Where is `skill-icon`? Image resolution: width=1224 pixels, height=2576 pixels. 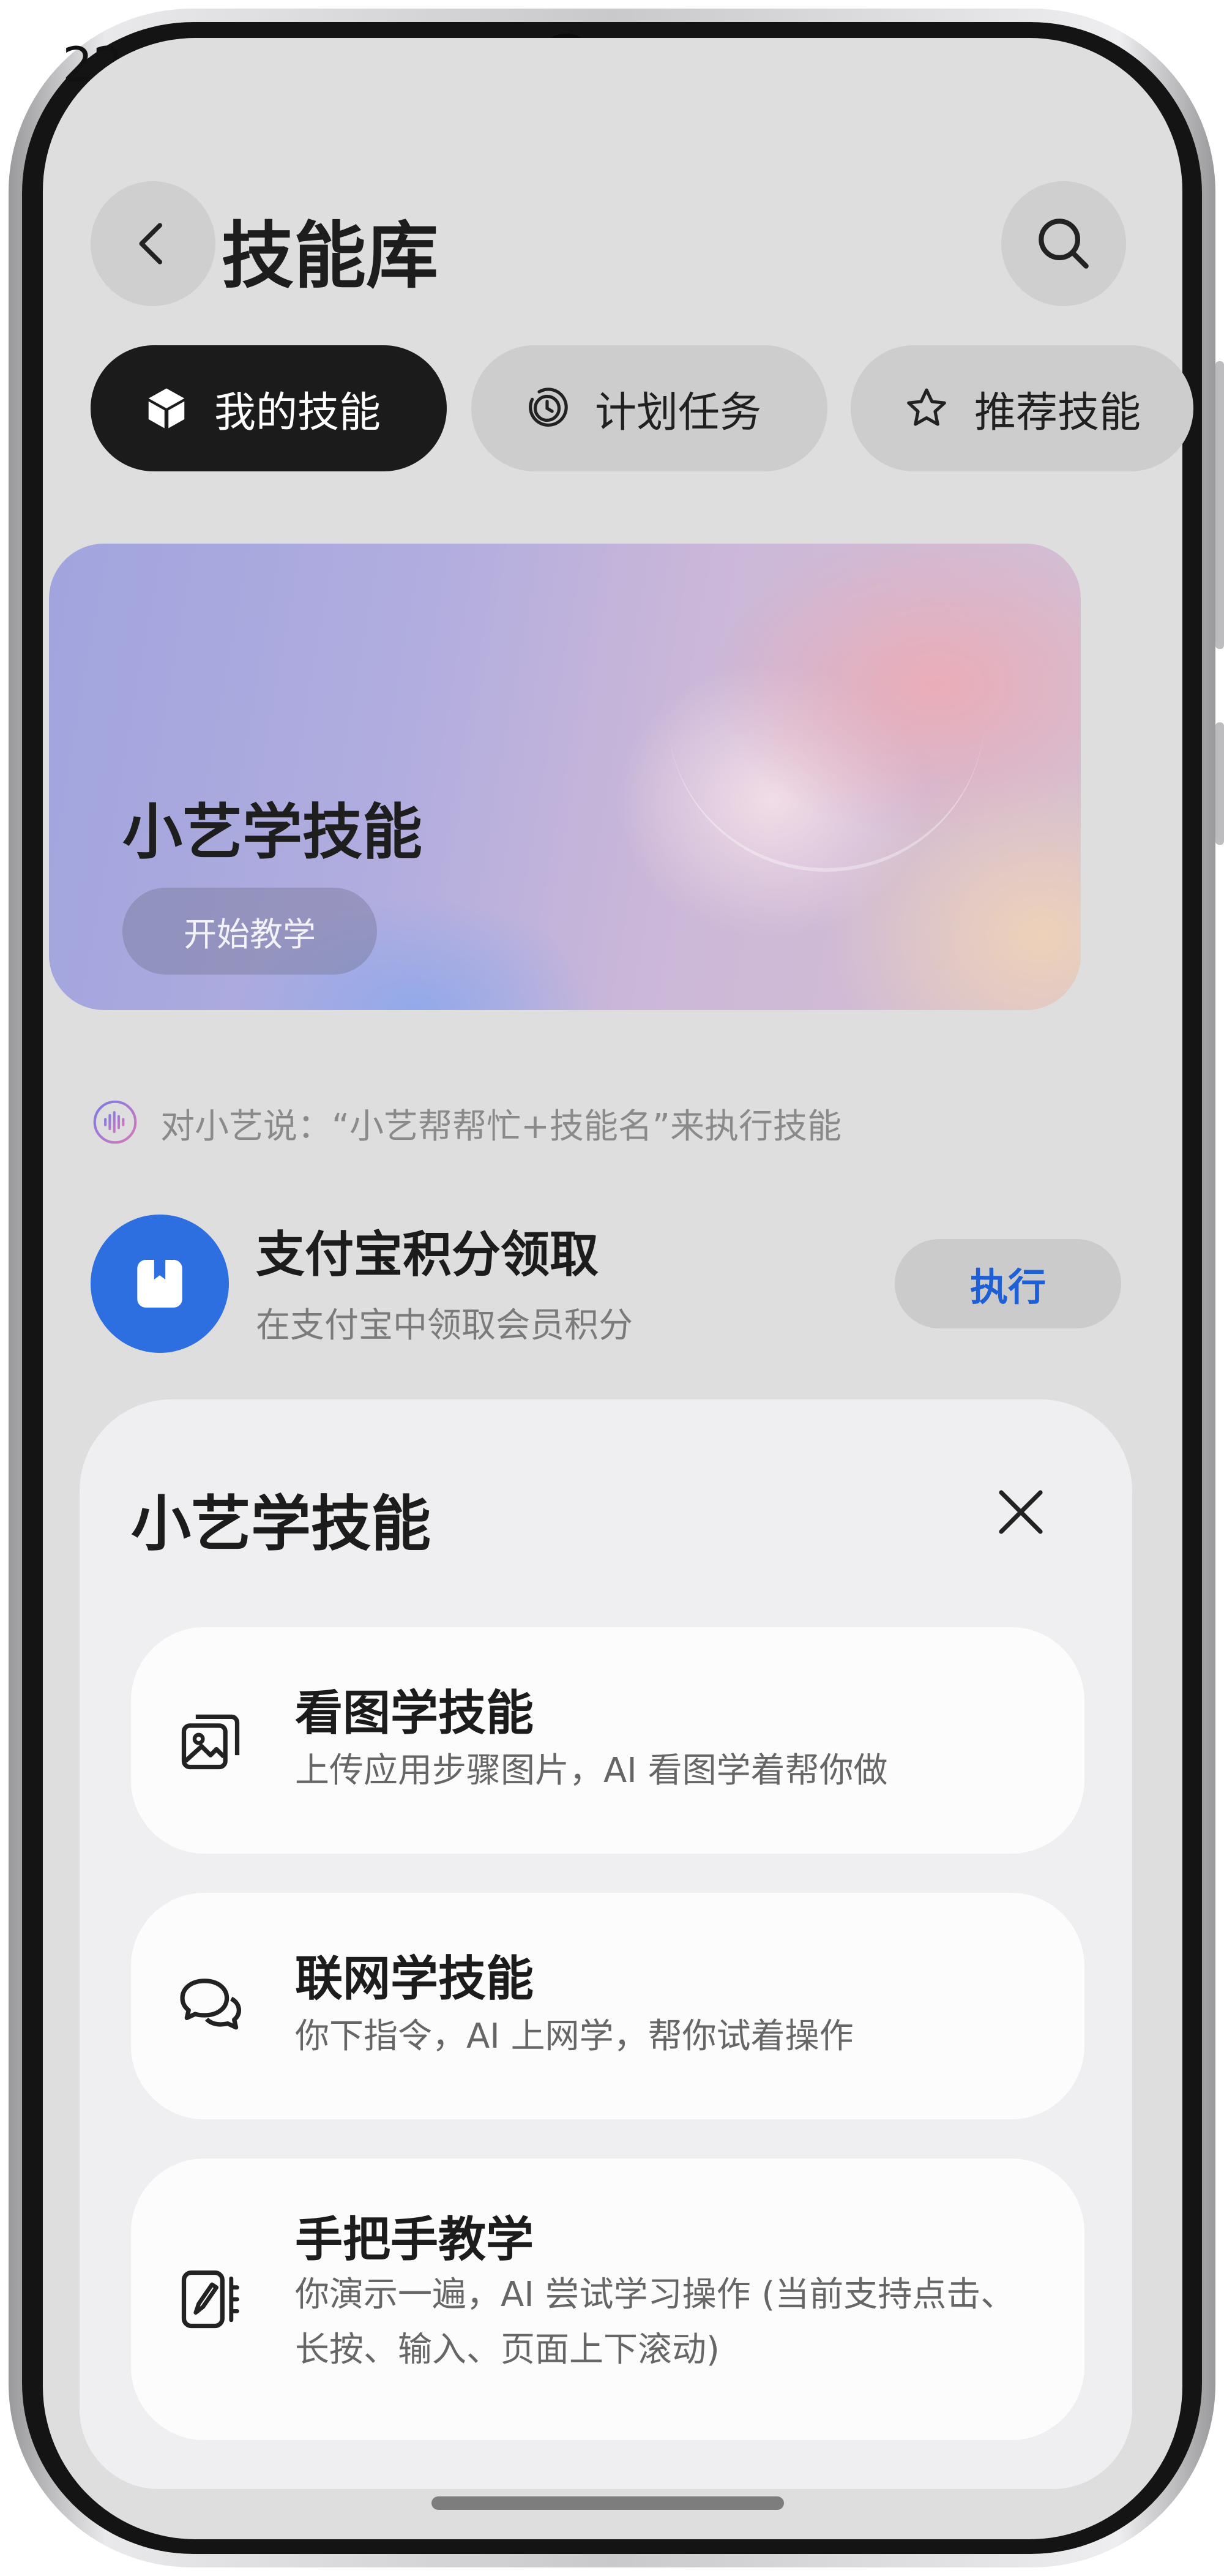
skill-icon is located at coordinates (160, 1284).